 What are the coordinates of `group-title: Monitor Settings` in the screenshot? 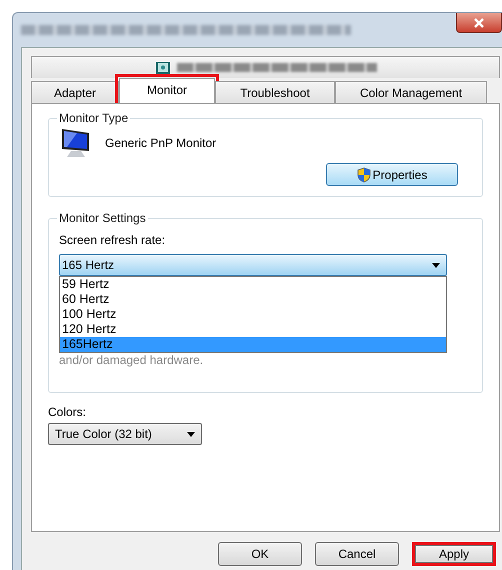 It's located at (102, 218).